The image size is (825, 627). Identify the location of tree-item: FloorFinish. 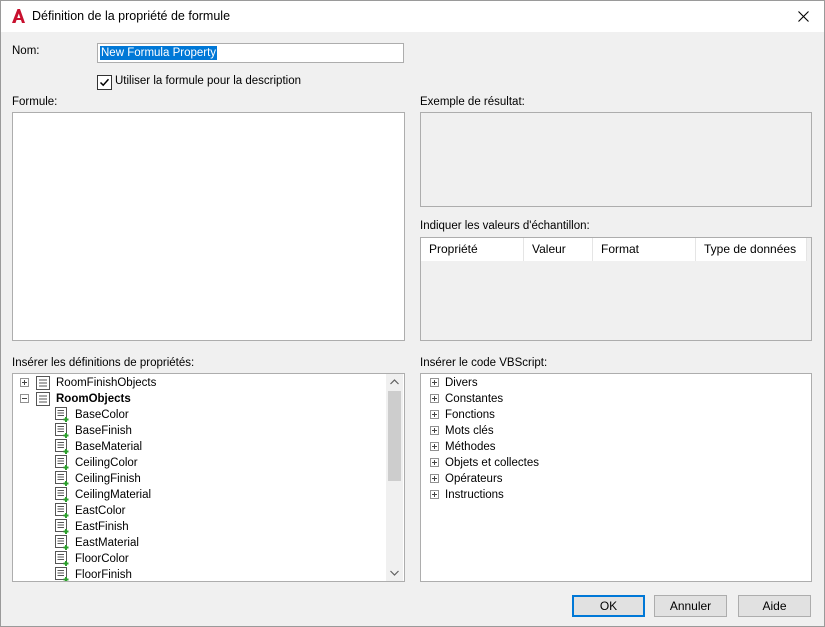
(198, 574).